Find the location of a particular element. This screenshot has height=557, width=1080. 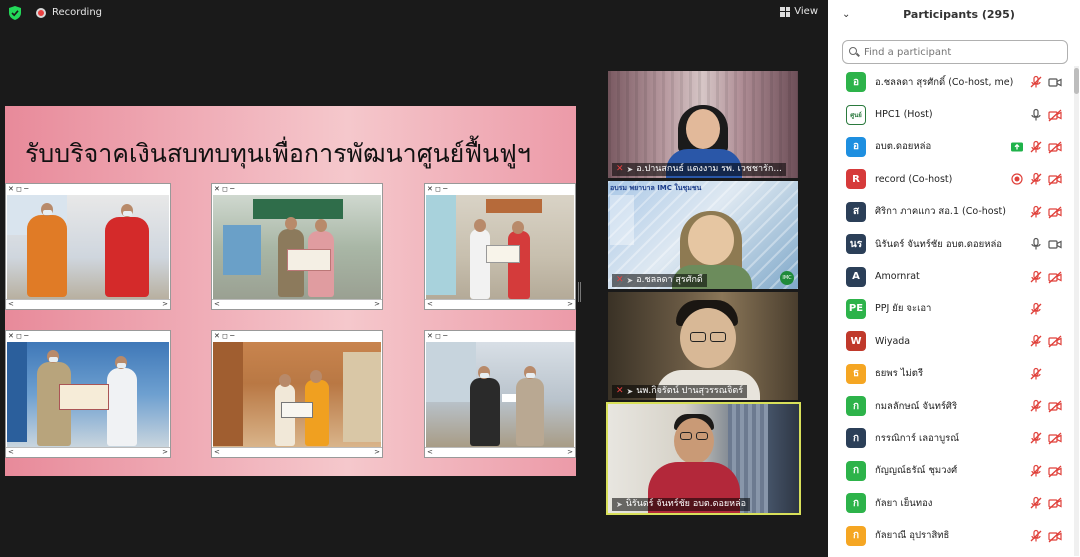

participant-name: อ.ชลลดา สุรศักดิ์ (Co-host, me) is located at coordinates (944, 82).